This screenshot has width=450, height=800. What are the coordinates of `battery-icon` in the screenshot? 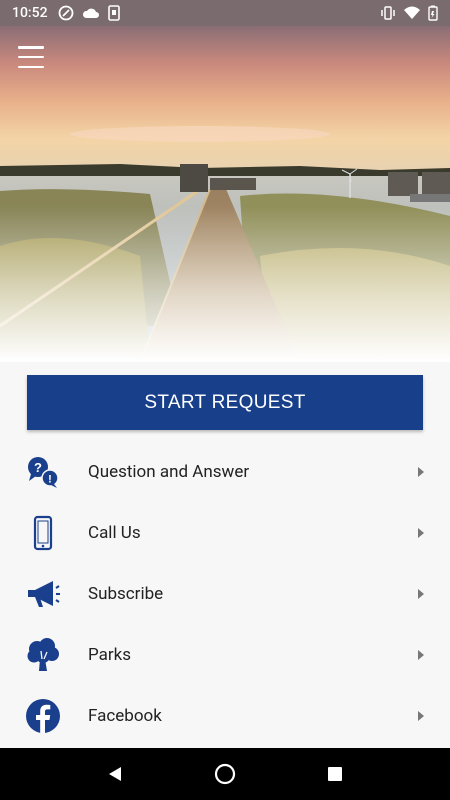 It's located at (433, 13).